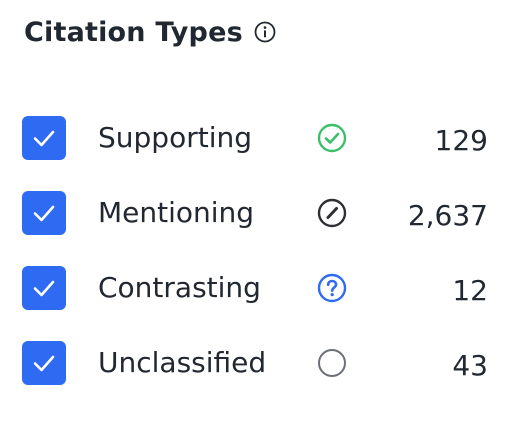 The image size is (524, 426). I want to click on unclassified-checkbox, so click(44, 363).